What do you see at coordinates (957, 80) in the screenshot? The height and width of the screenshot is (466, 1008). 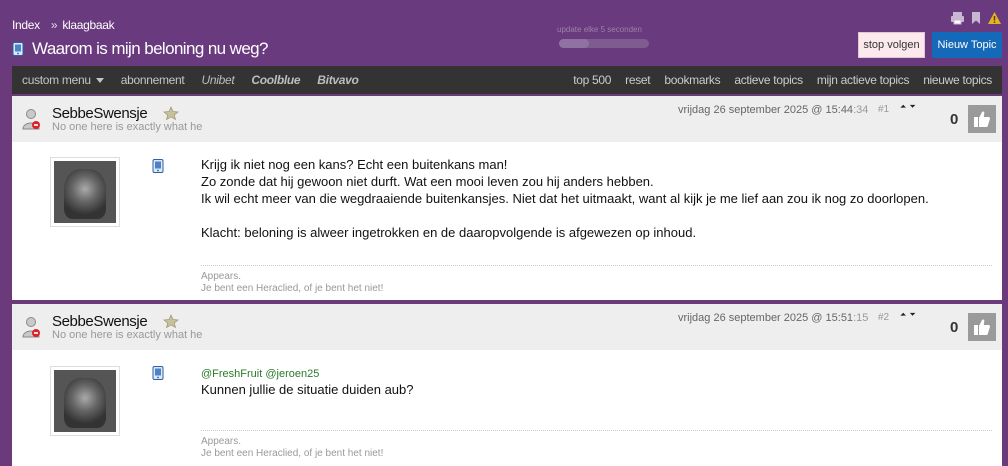 I see `nav-new-topics: nieuwe topics` at bounding box center [957, 80].